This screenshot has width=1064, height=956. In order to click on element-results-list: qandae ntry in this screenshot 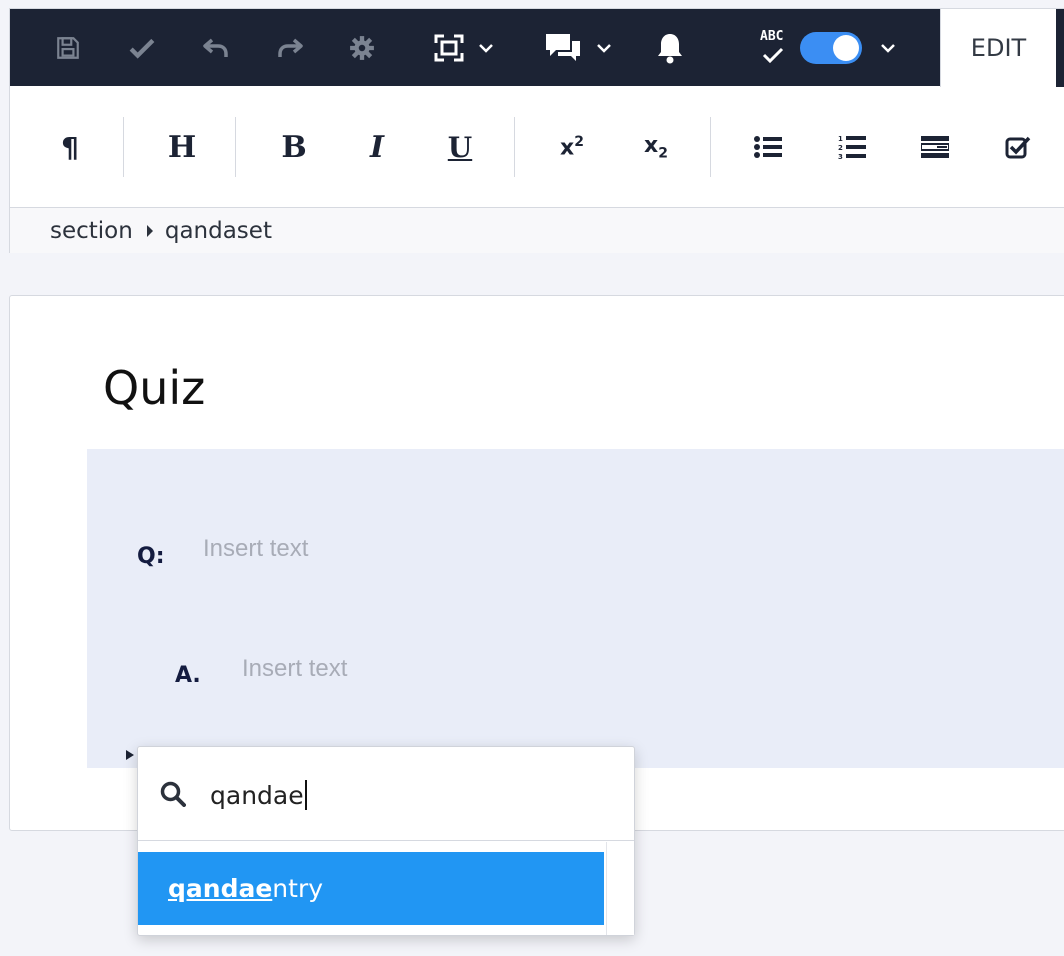, I will do `click(372, 888)`.